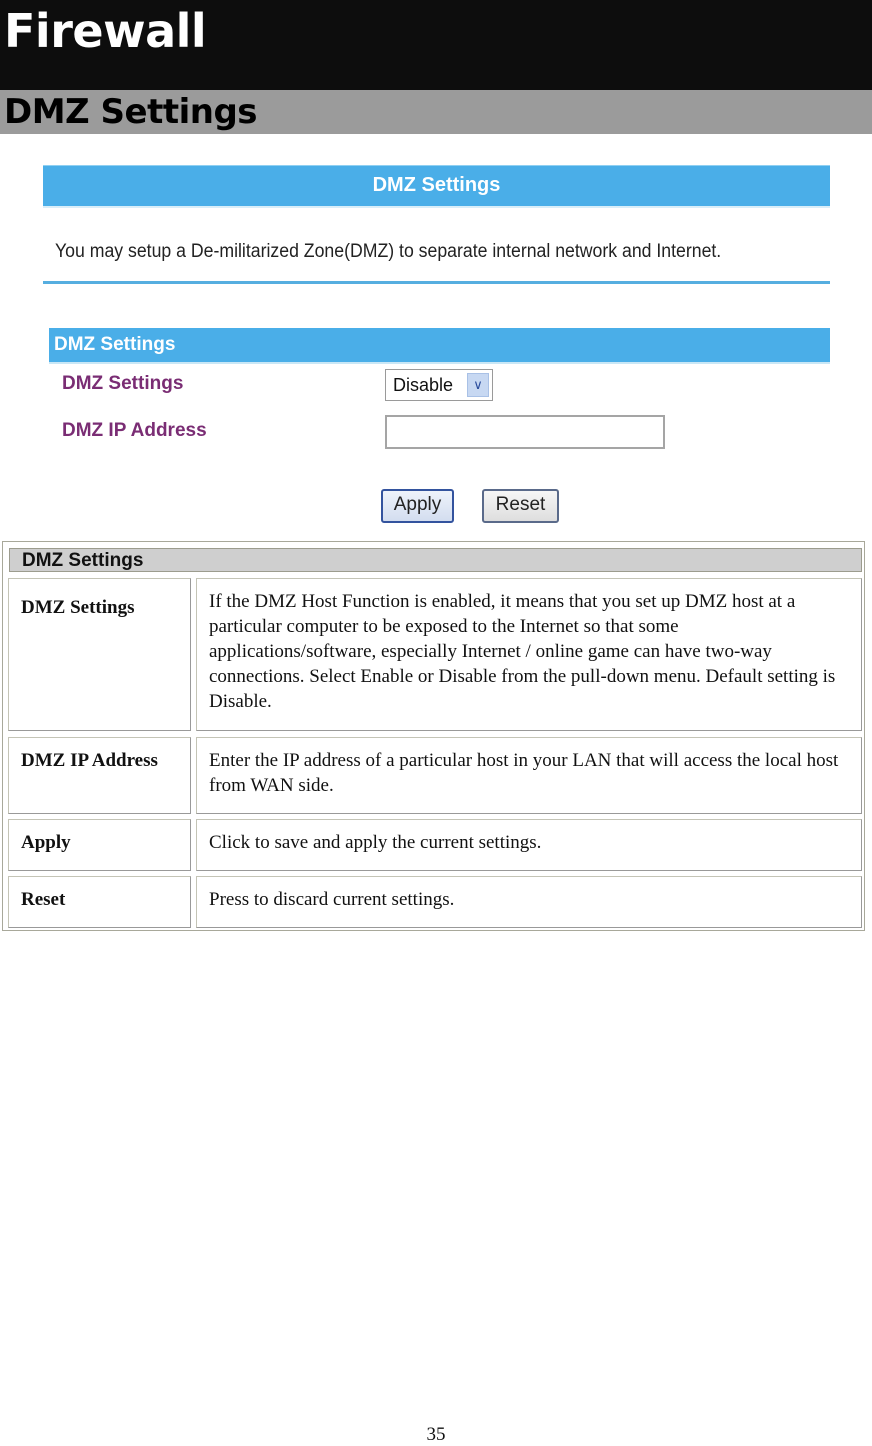  I want to click on table-header-title: DMZ Settings, so click(83, 560).